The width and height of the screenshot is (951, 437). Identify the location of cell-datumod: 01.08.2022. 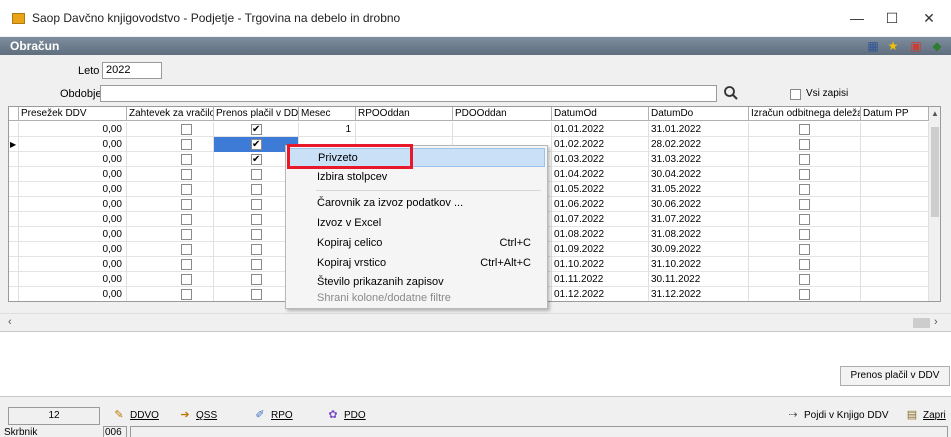
(600, 234).